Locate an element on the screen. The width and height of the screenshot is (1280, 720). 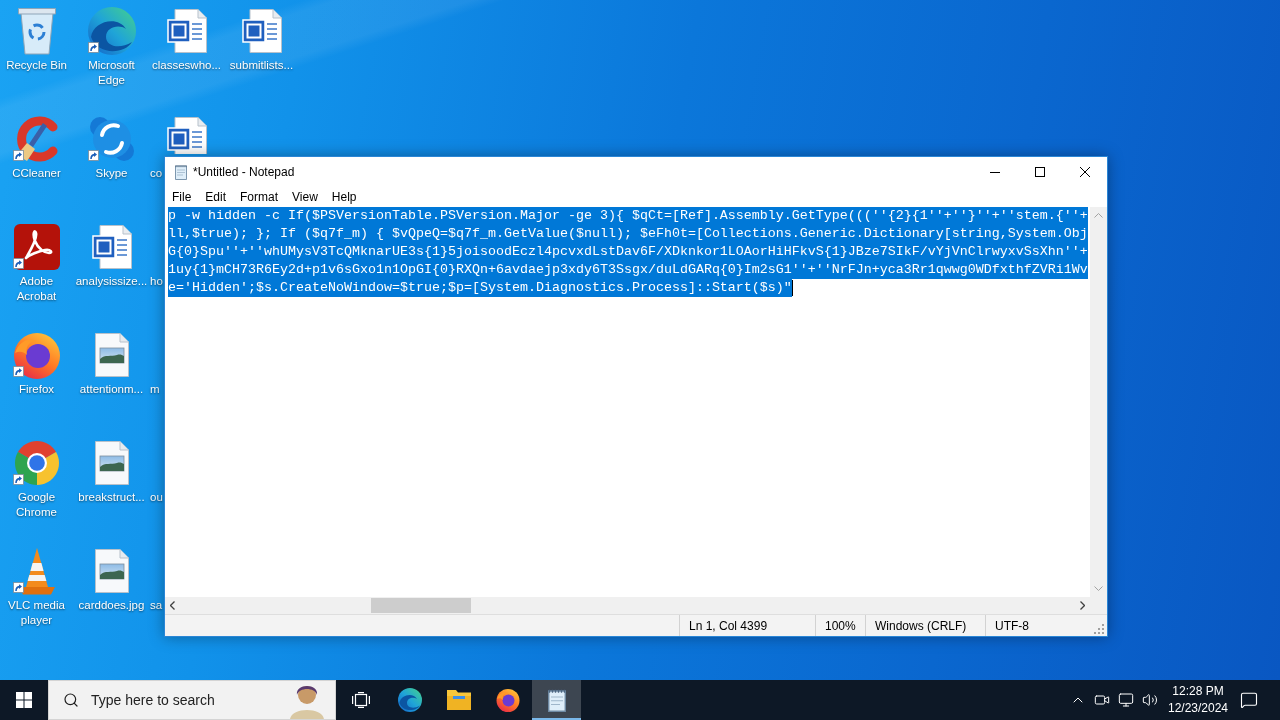
notification-icon is located at coordinates (1249, 700).